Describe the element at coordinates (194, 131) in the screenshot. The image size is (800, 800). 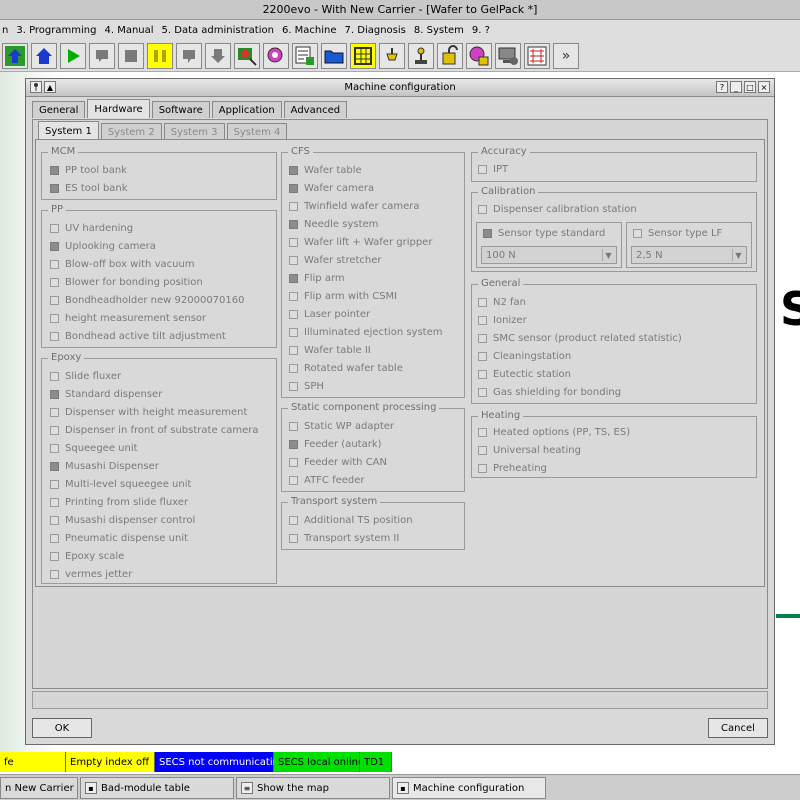
I see `tab-system-3: System 3` at that location.